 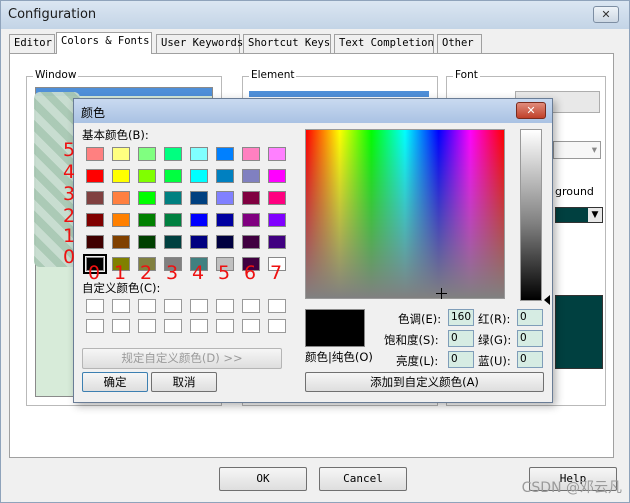 I want to click on column-annotation-5: 5, so click(x=224, y=273).